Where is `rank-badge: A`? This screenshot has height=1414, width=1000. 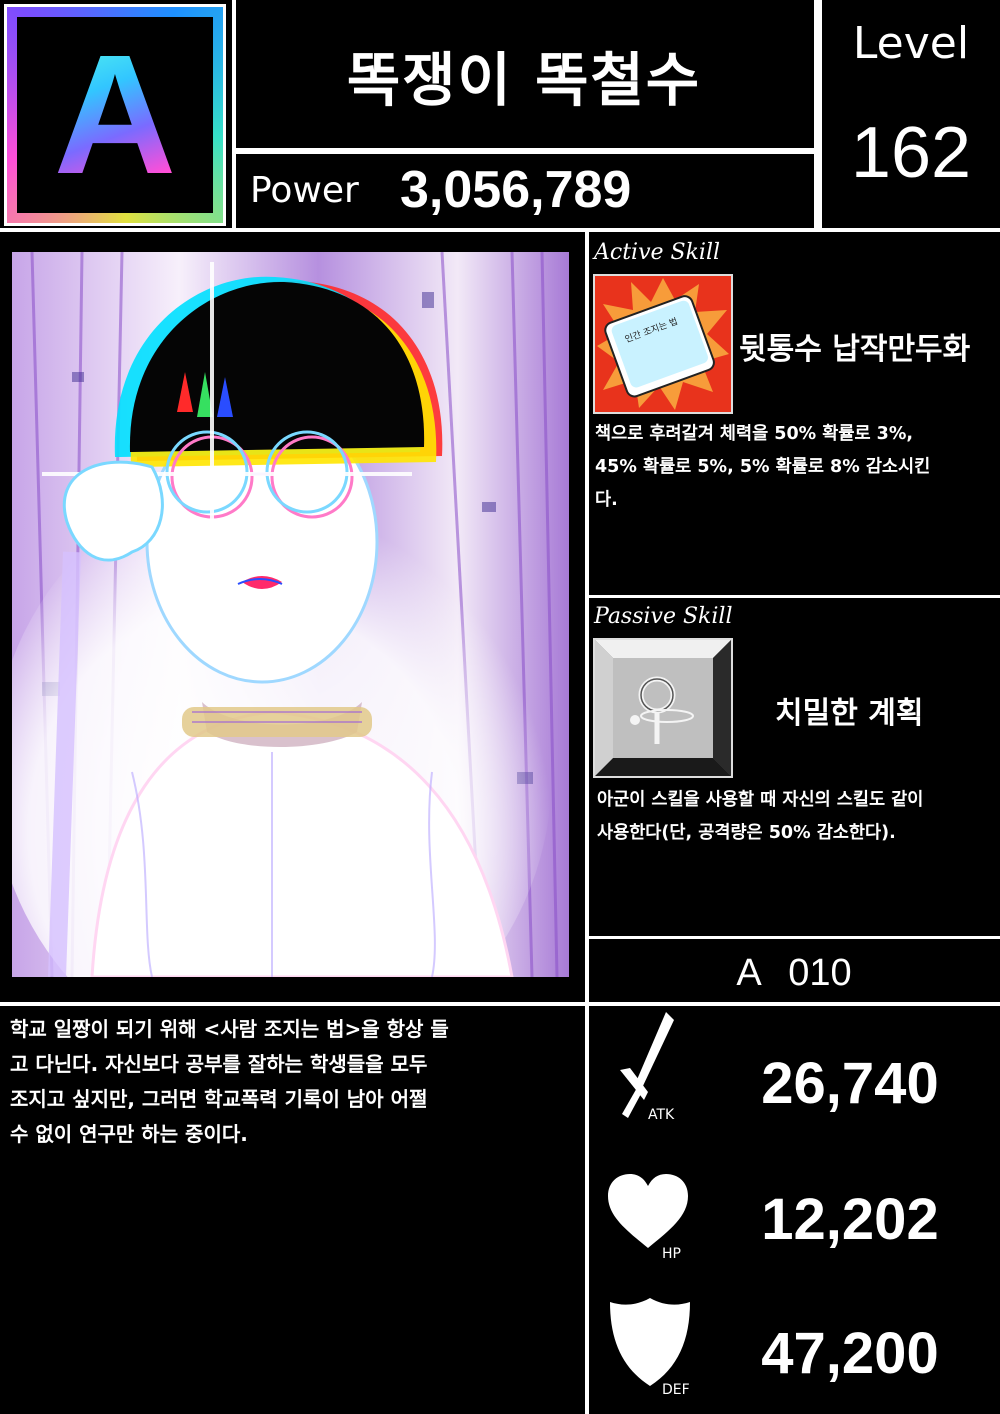
rank-badge: A is located at coordinates (115, 115).